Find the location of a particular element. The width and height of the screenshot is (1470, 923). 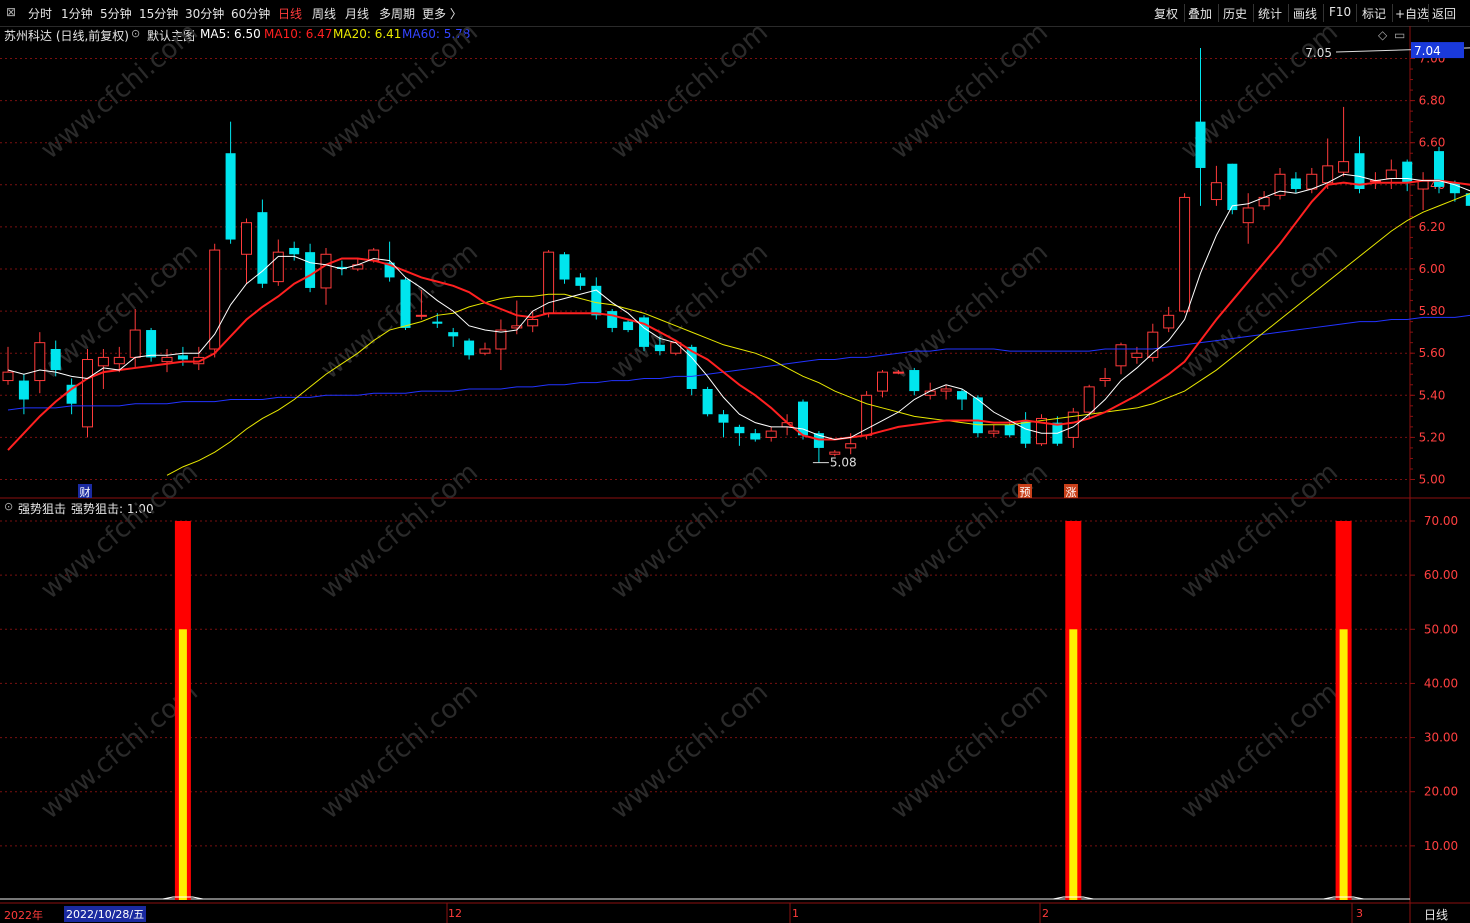

event-marker-label: 财 is located at coordinates (85, 492).